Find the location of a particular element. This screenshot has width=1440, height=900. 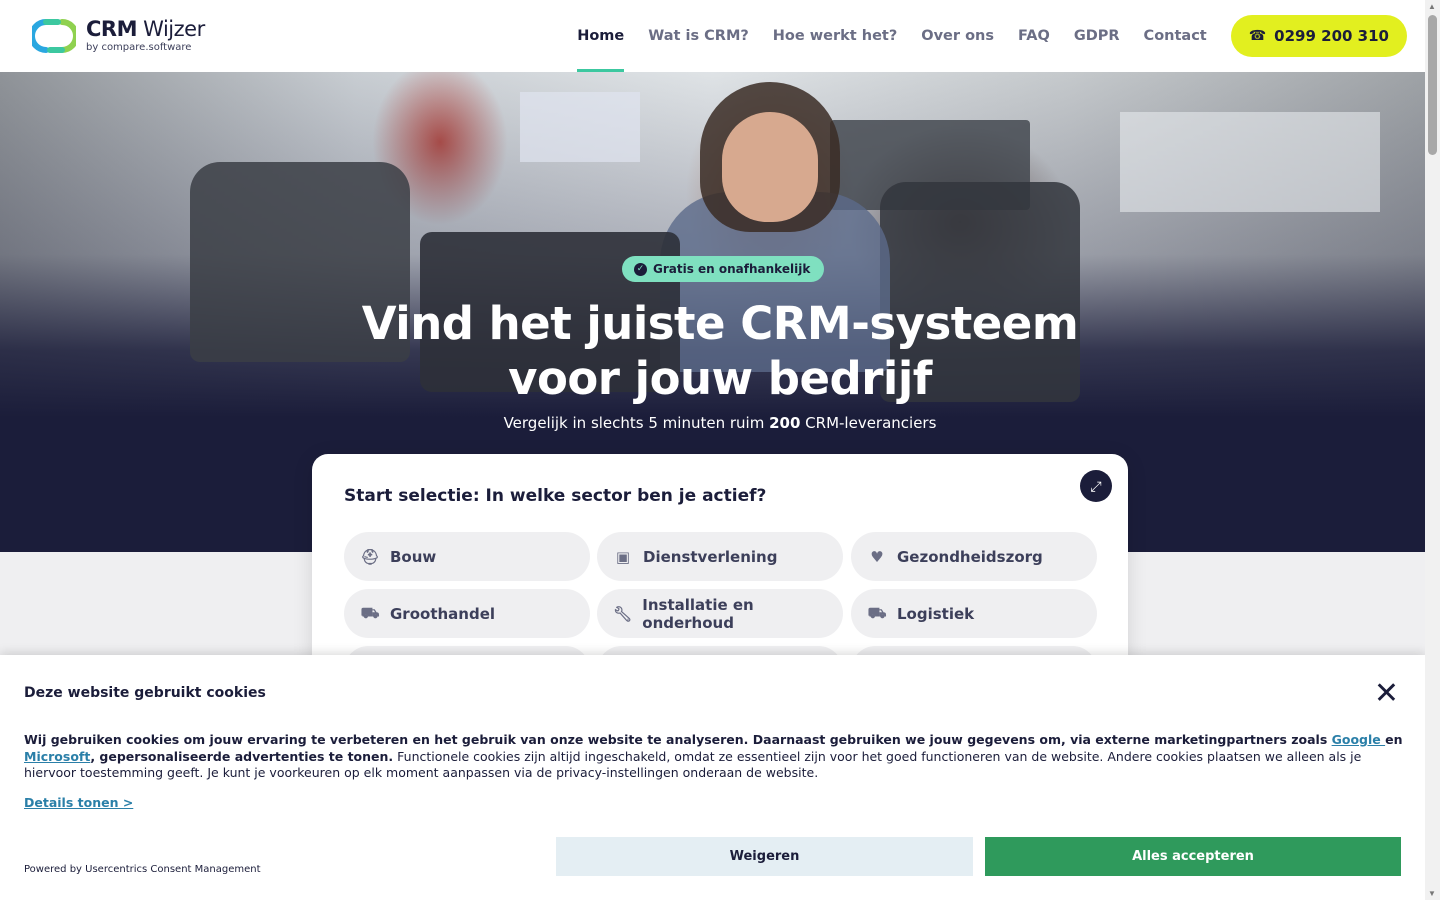

sector-option-dienstverlening: ▣ Dienstverlening is located at coordinates (720, 556).